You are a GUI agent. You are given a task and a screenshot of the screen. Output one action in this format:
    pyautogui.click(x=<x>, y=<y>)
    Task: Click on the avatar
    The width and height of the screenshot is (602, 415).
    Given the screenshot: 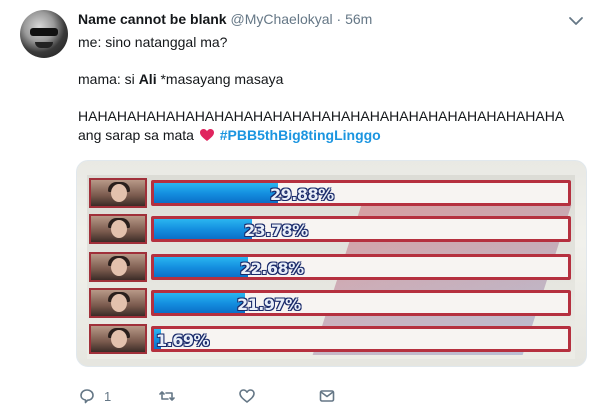 What is the action you would take?
    pyautogui.click(x=44, y=34)
    